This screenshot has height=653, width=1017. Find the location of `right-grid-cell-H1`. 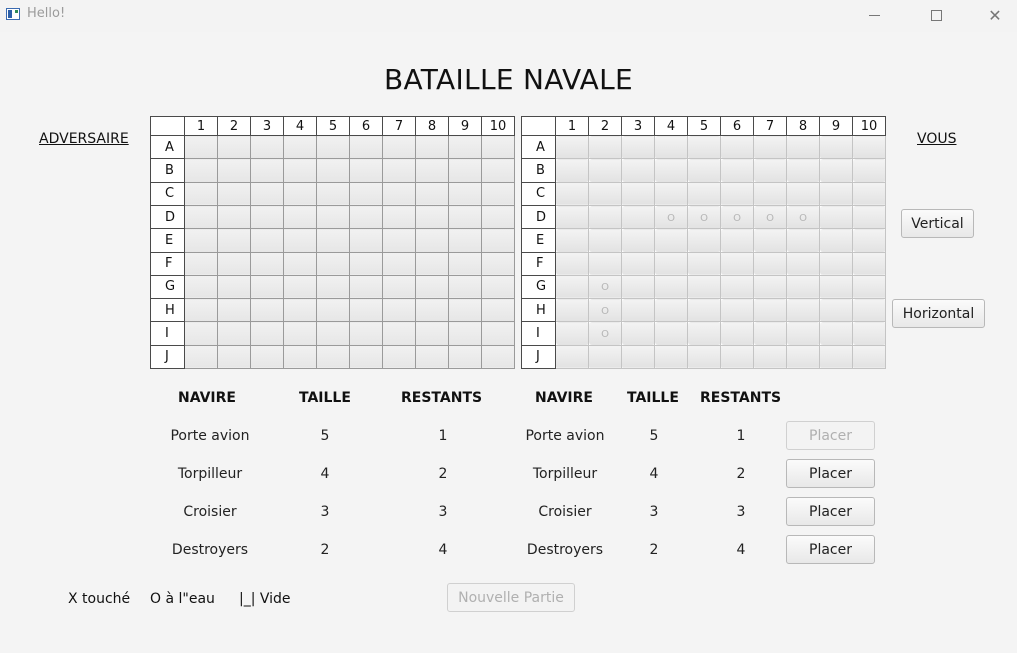

right-grid-cell-H1 is located at coordinates (572, 310).